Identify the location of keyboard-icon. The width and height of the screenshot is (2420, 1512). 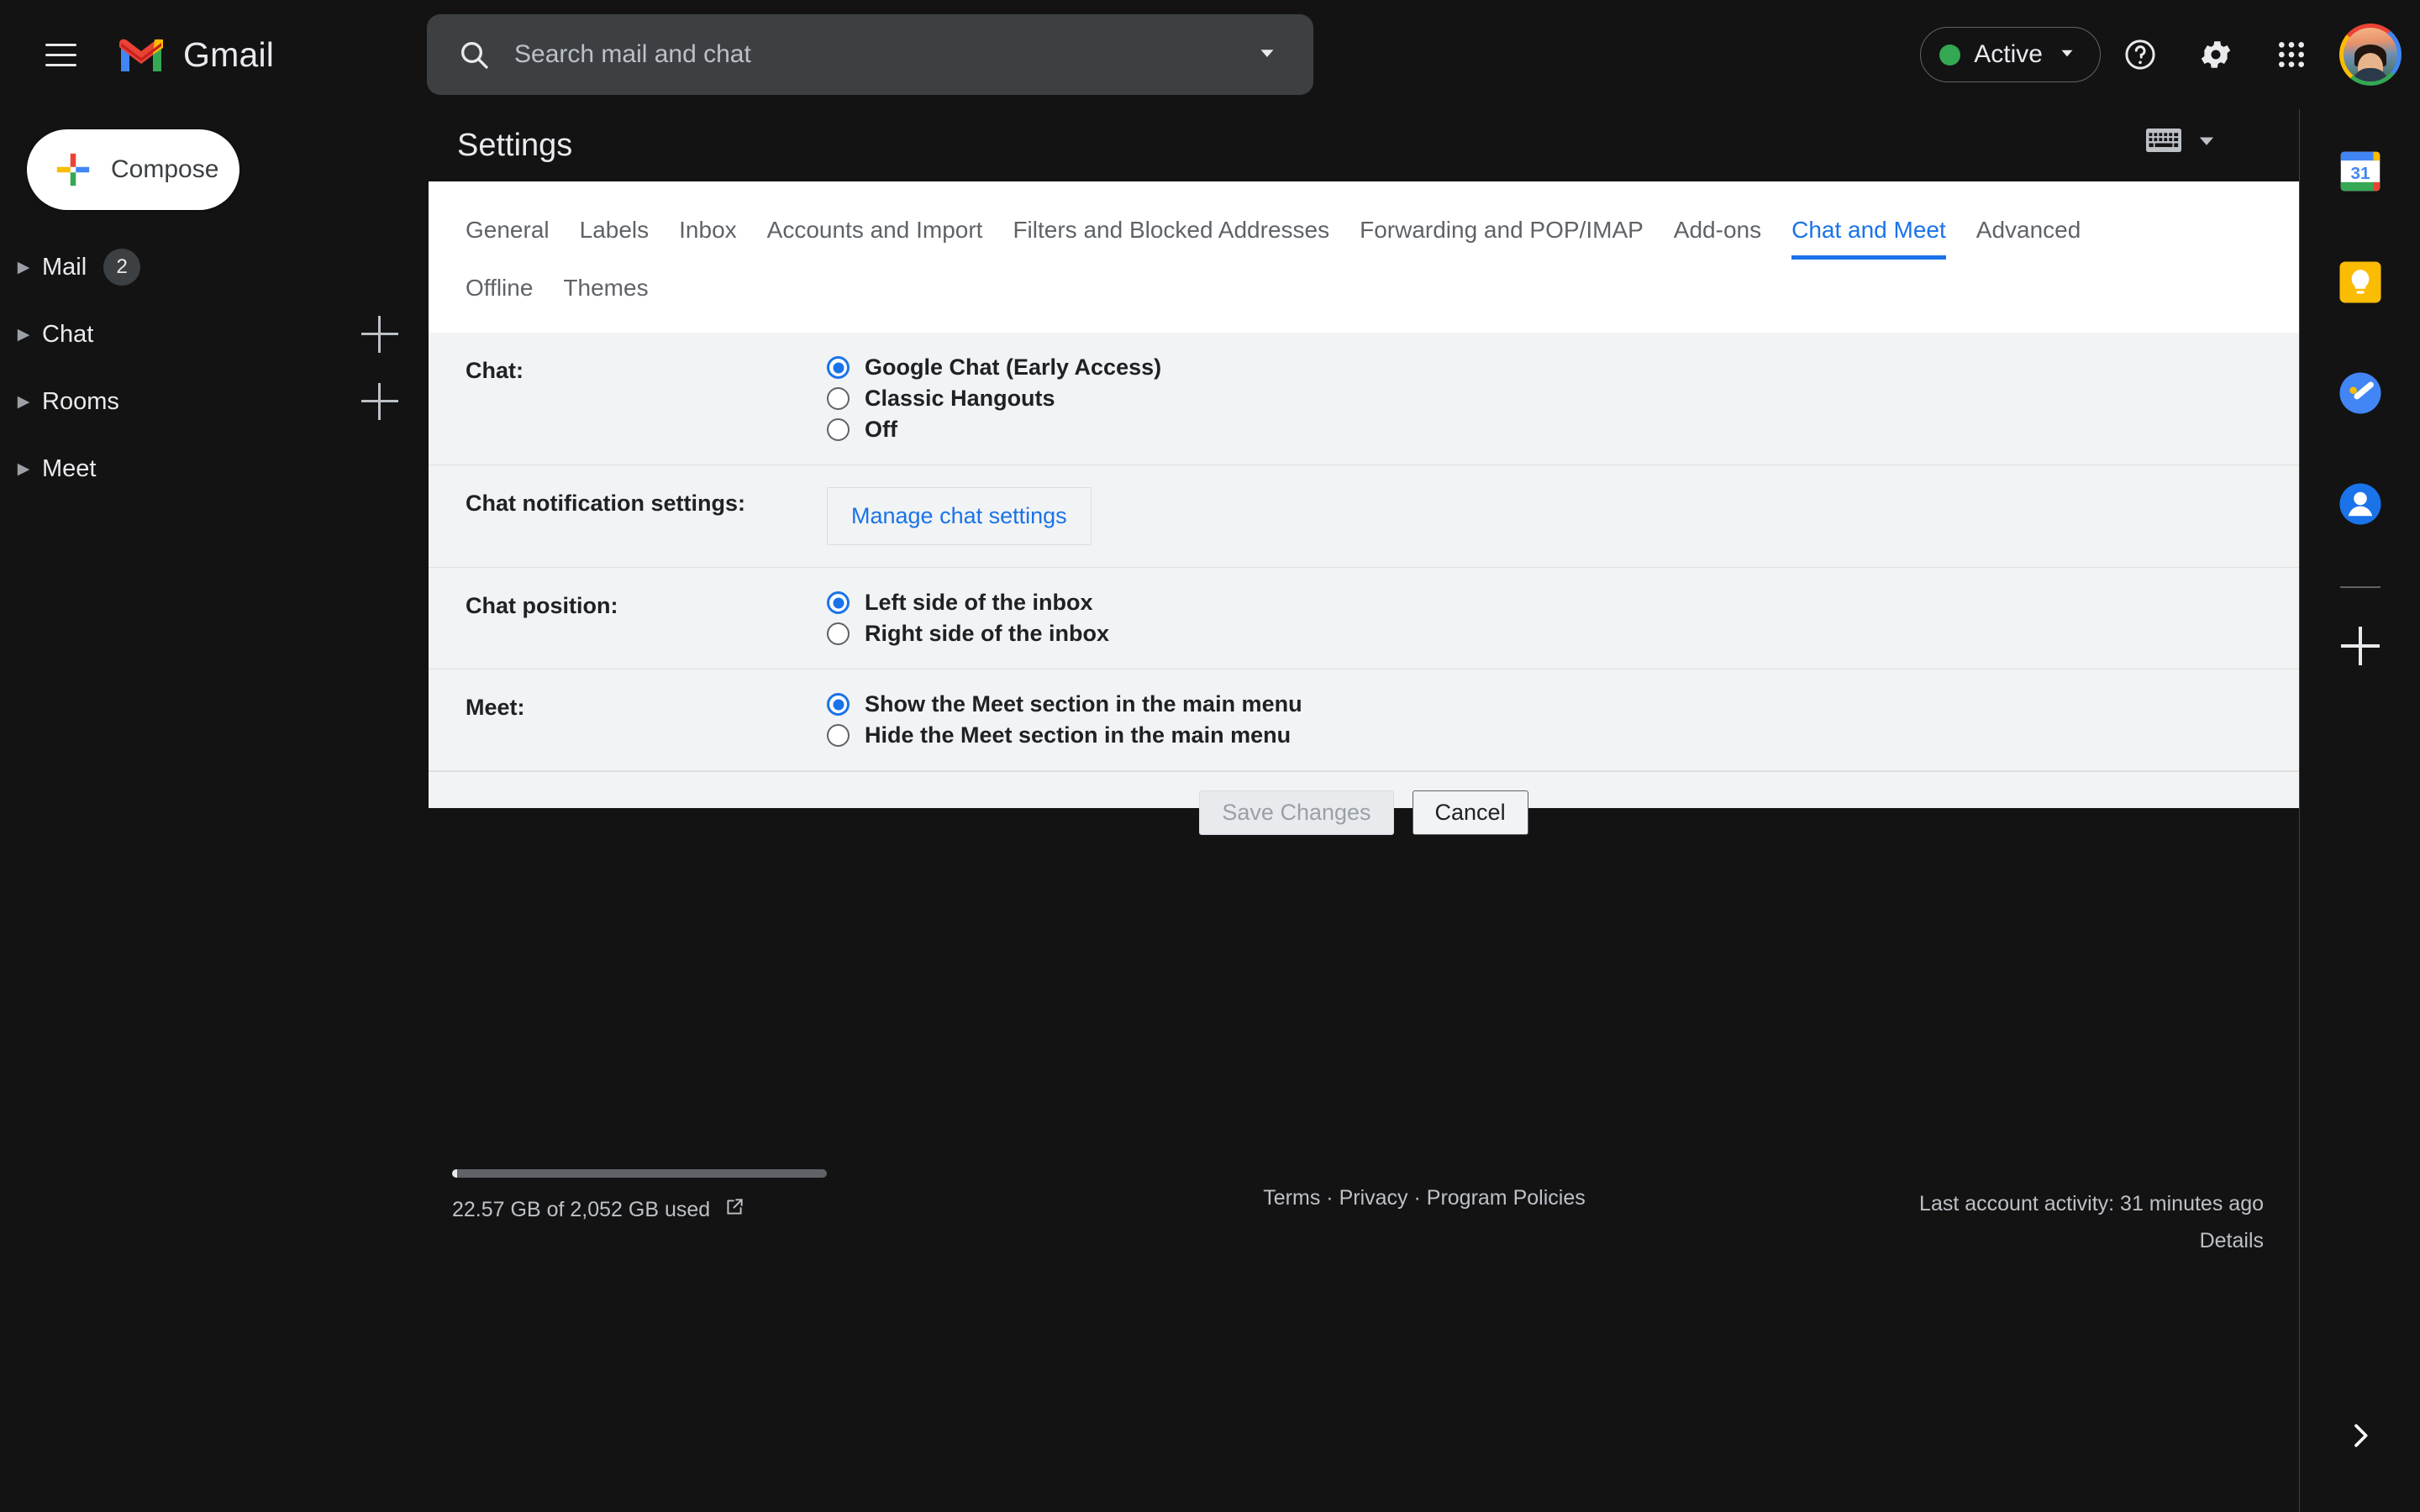
(2163, 142).